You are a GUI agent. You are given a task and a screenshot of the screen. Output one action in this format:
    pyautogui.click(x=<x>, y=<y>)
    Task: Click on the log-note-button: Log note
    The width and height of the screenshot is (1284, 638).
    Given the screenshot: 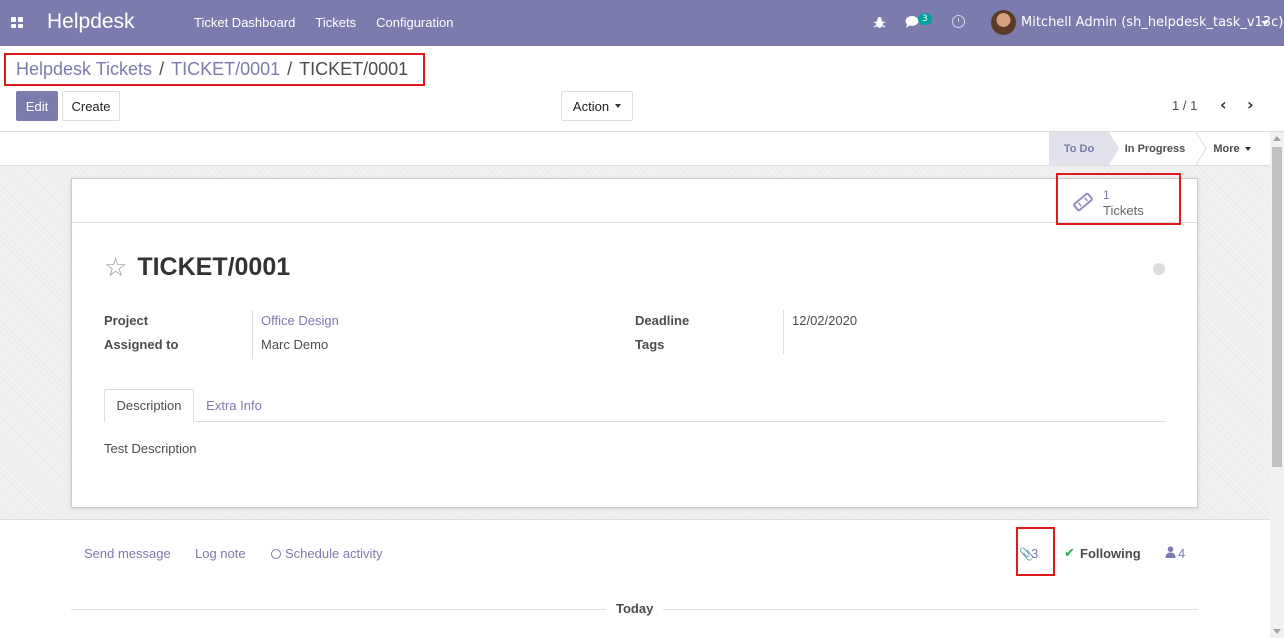 What is the action you would take?
    pyautogui.click(x=220, y=553)
    